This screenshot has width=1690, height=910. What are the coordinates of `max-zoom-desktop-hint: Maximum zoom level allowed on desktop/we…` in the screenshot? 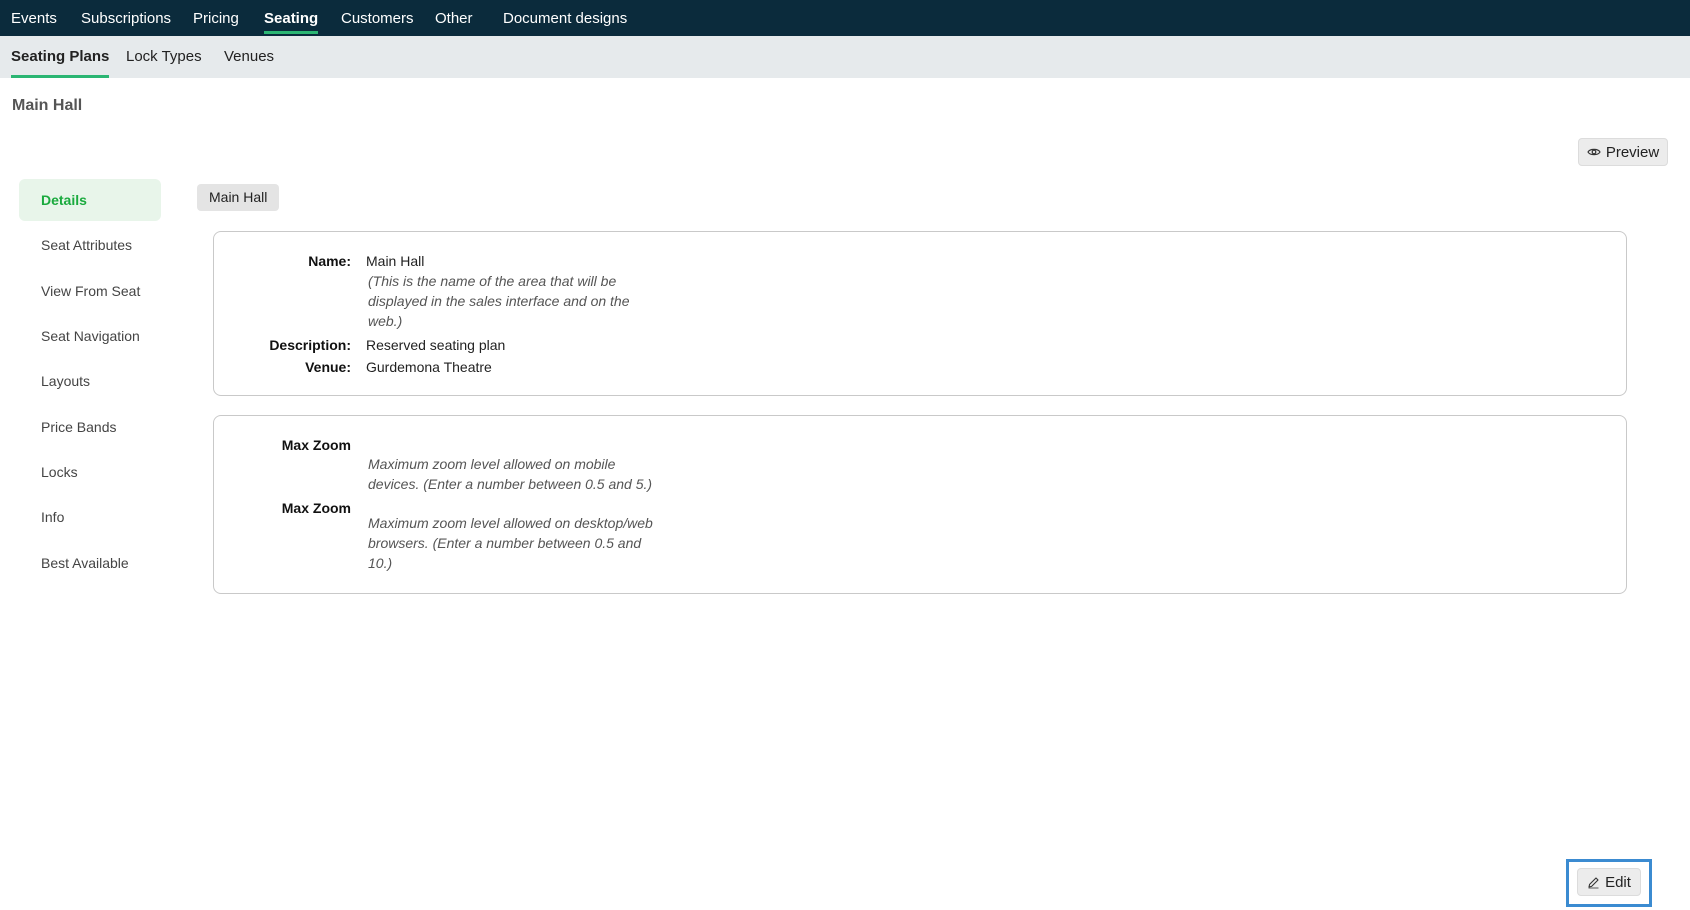 It's located at (510, 543).